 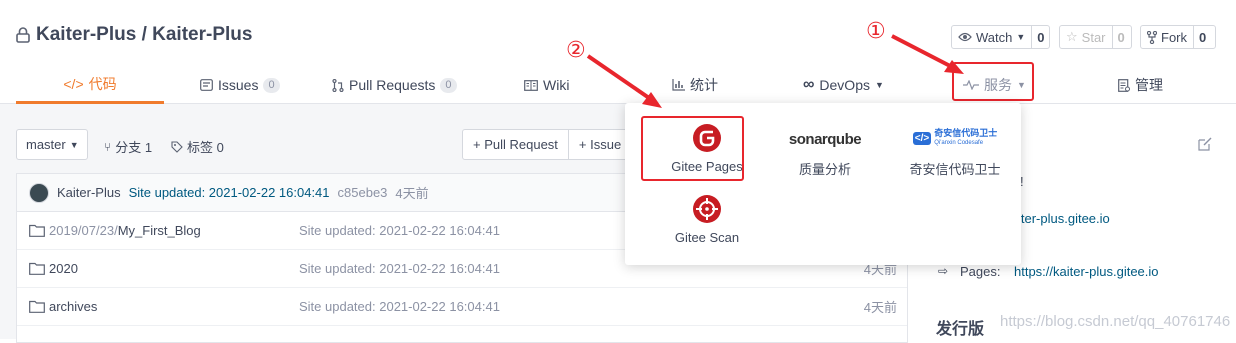 I want to click on lock-icon, so click(x=23, y=35).